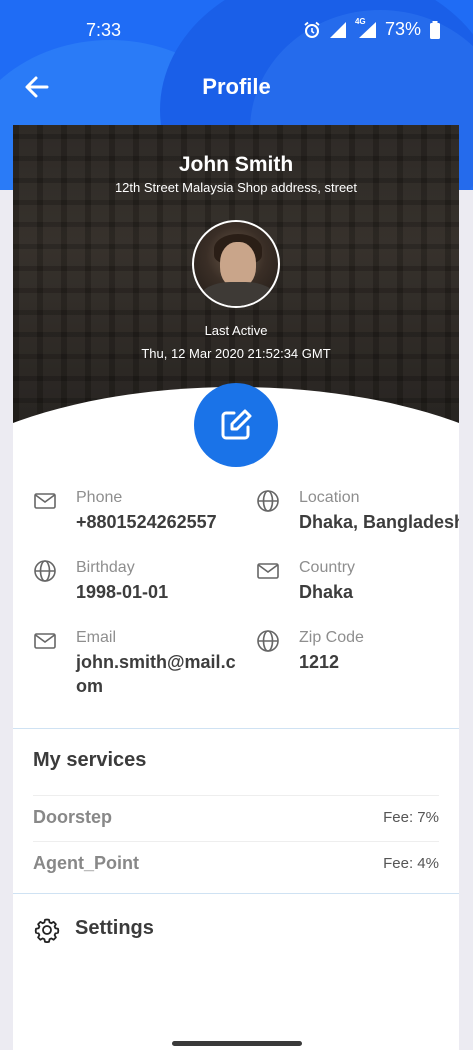 The image size is (473, 1050). I want to click on signal-icon, so click(338, 30).